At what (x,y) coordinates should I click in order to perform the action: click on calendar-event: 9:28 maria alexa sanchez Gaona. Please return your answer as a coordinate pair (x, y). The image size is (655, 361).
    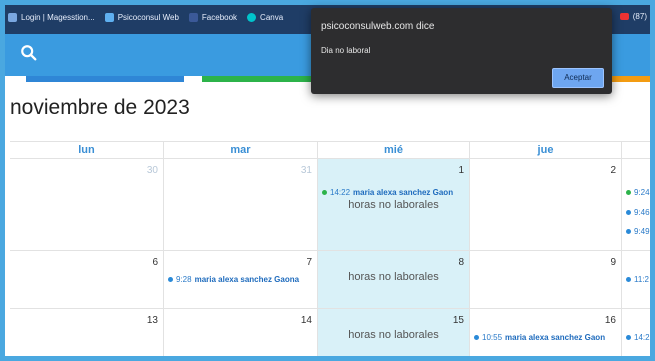
    Looking at the image, I should click on (233, 279).